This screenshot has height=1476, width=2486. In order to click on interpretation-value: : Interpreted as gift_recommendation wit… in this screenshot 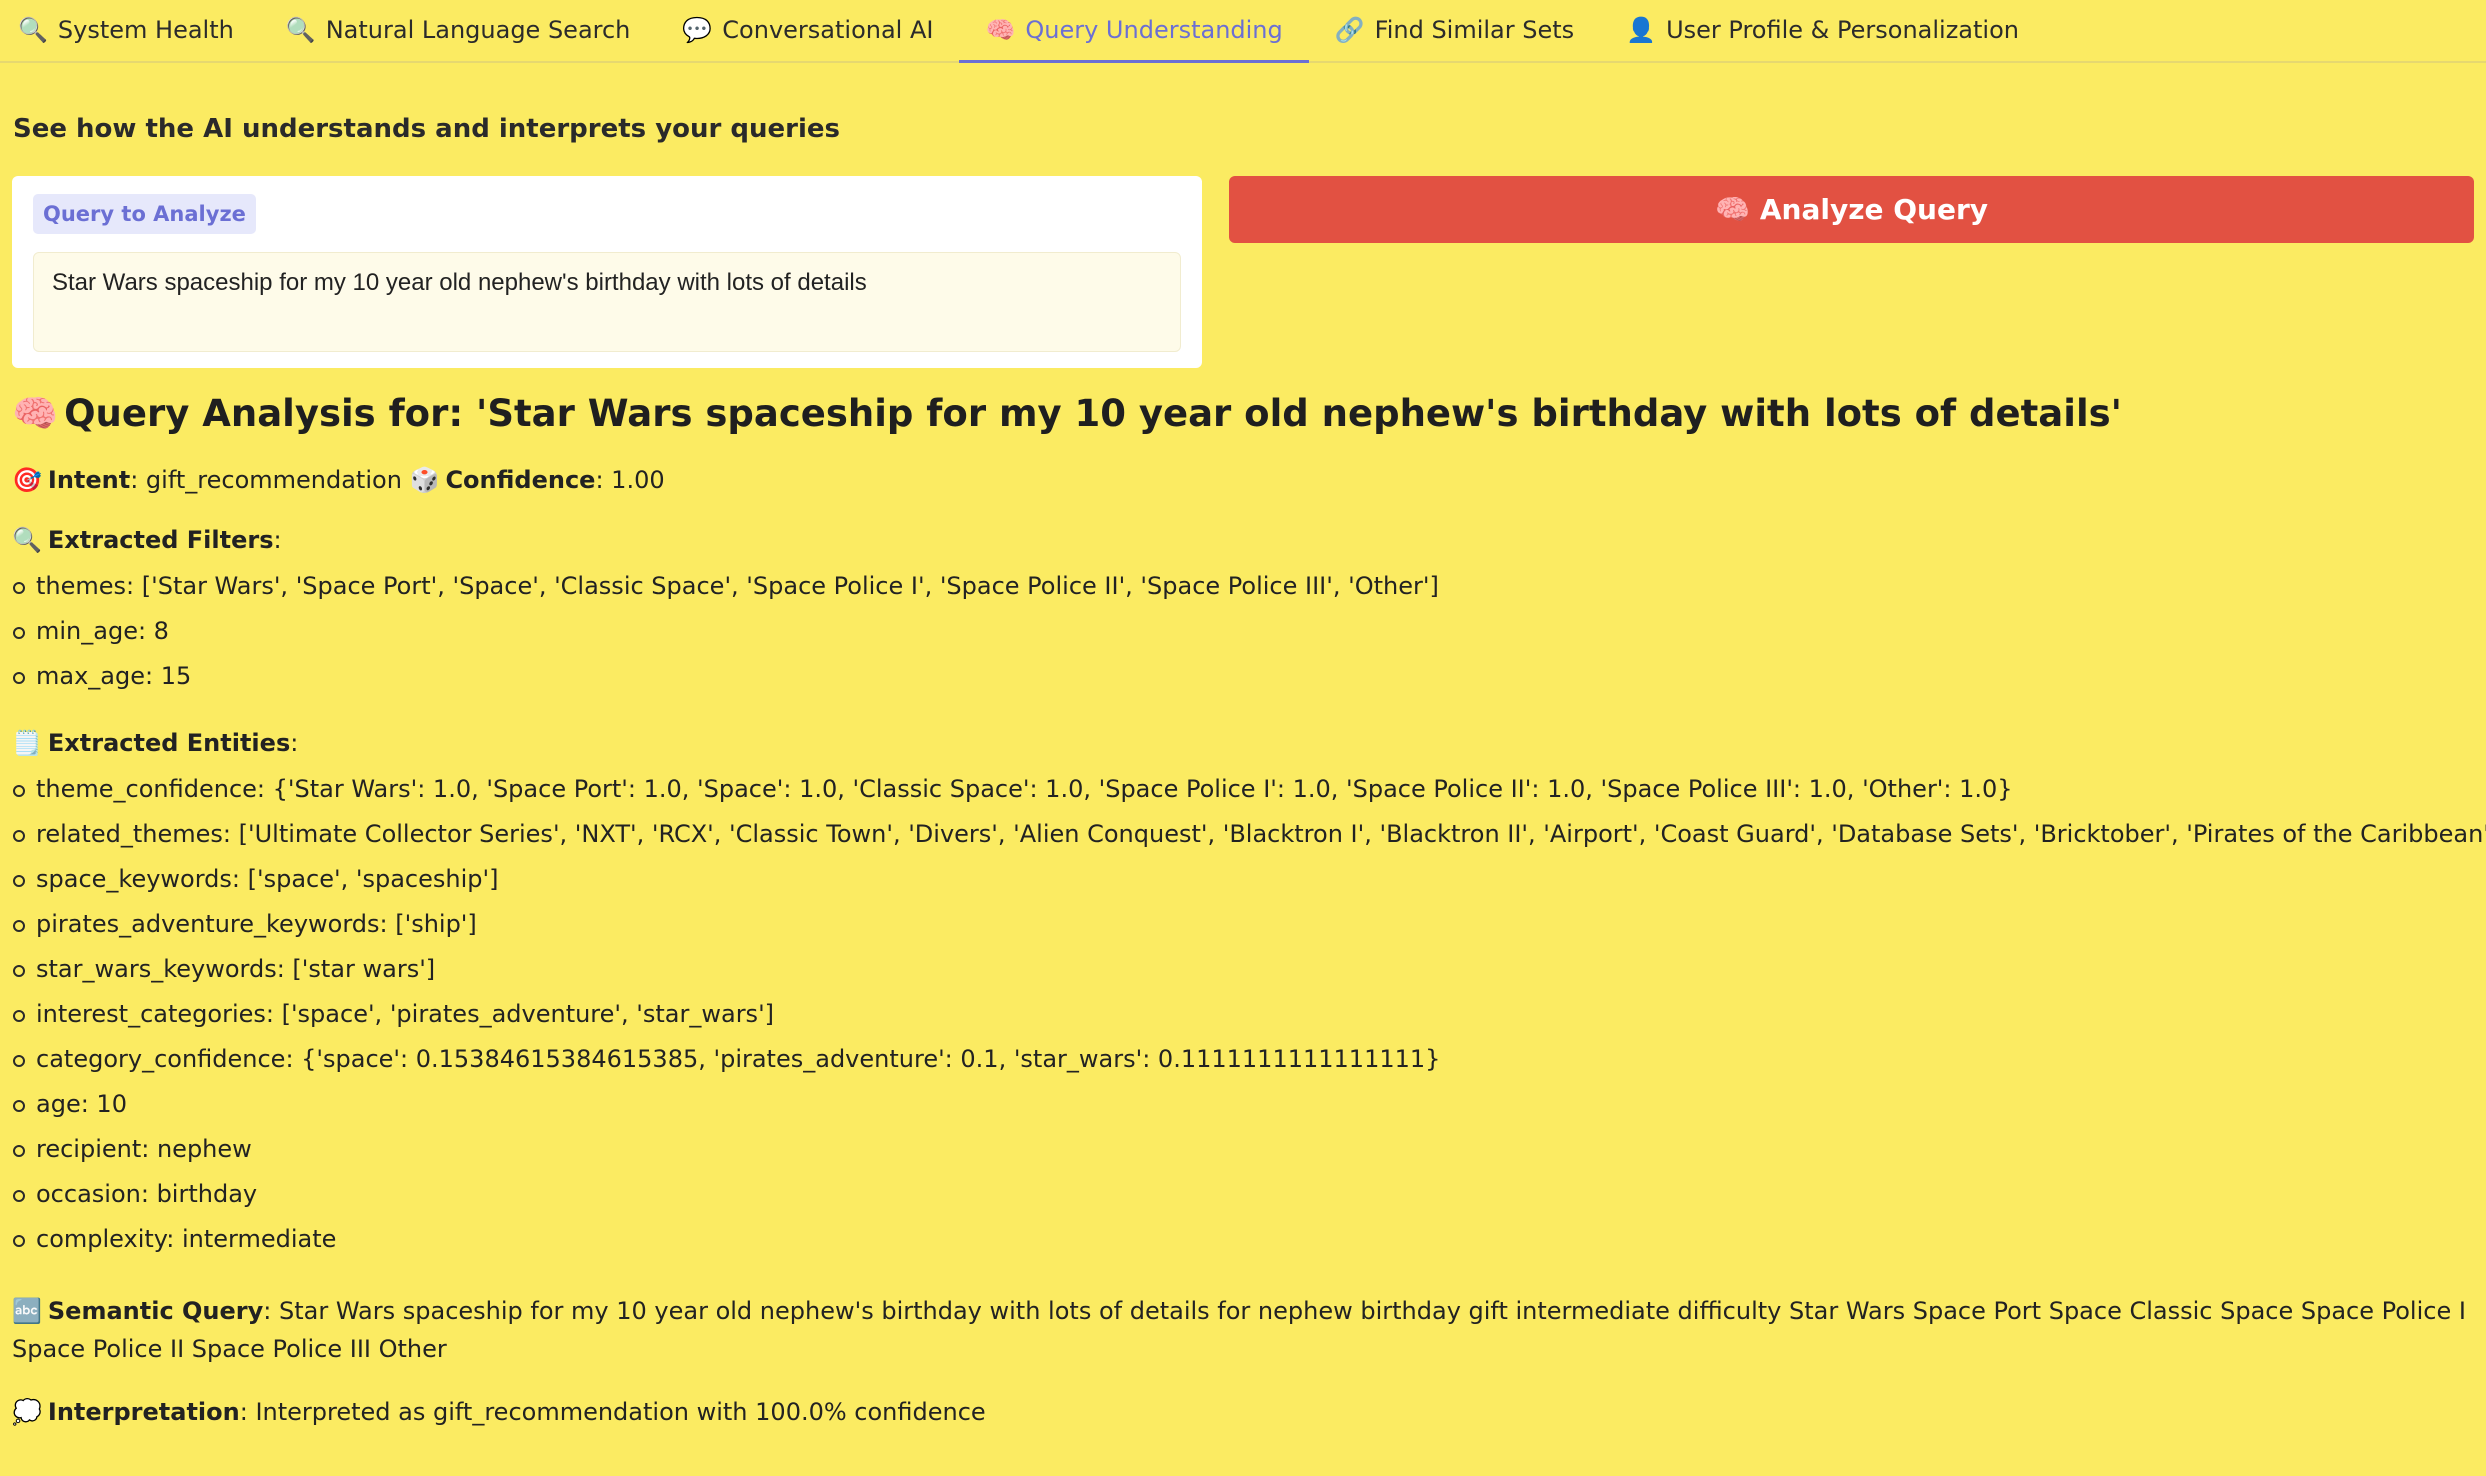, I will do `click(612, 1412)`.